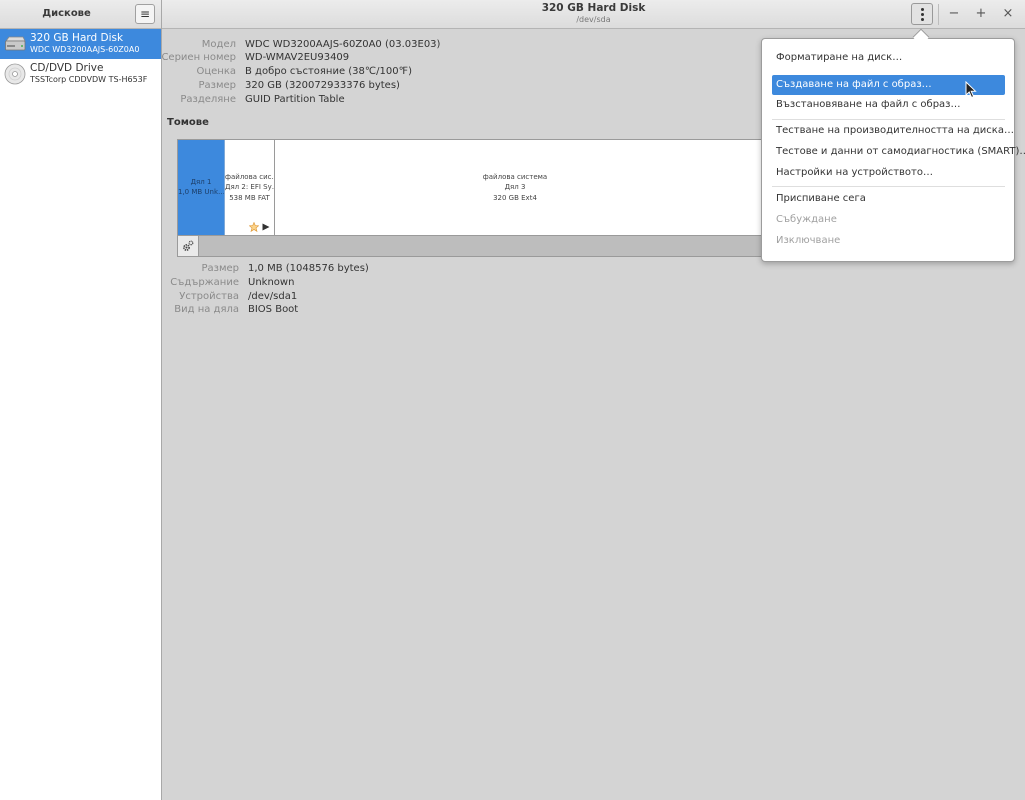 The height and width of the screenshot is (800, 1025). I want to click on kebab-menu-icon, so click(922, 14).